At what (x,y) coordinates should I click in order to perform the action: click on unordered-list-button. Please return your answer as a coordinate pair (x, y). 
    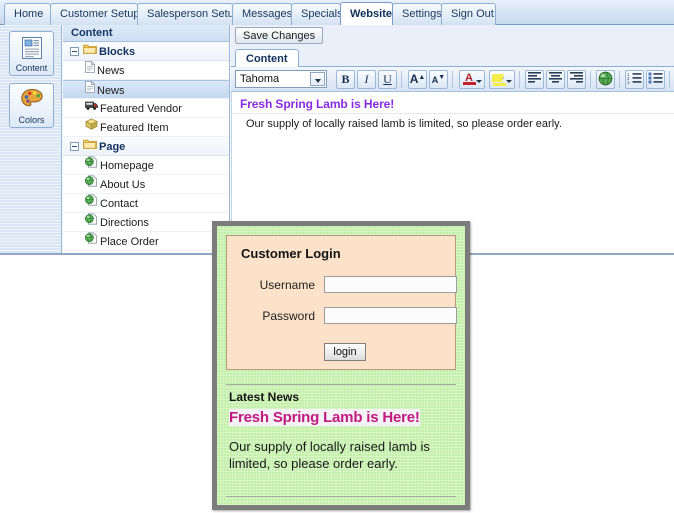
    Looking at the image, I should click on (655, 79).